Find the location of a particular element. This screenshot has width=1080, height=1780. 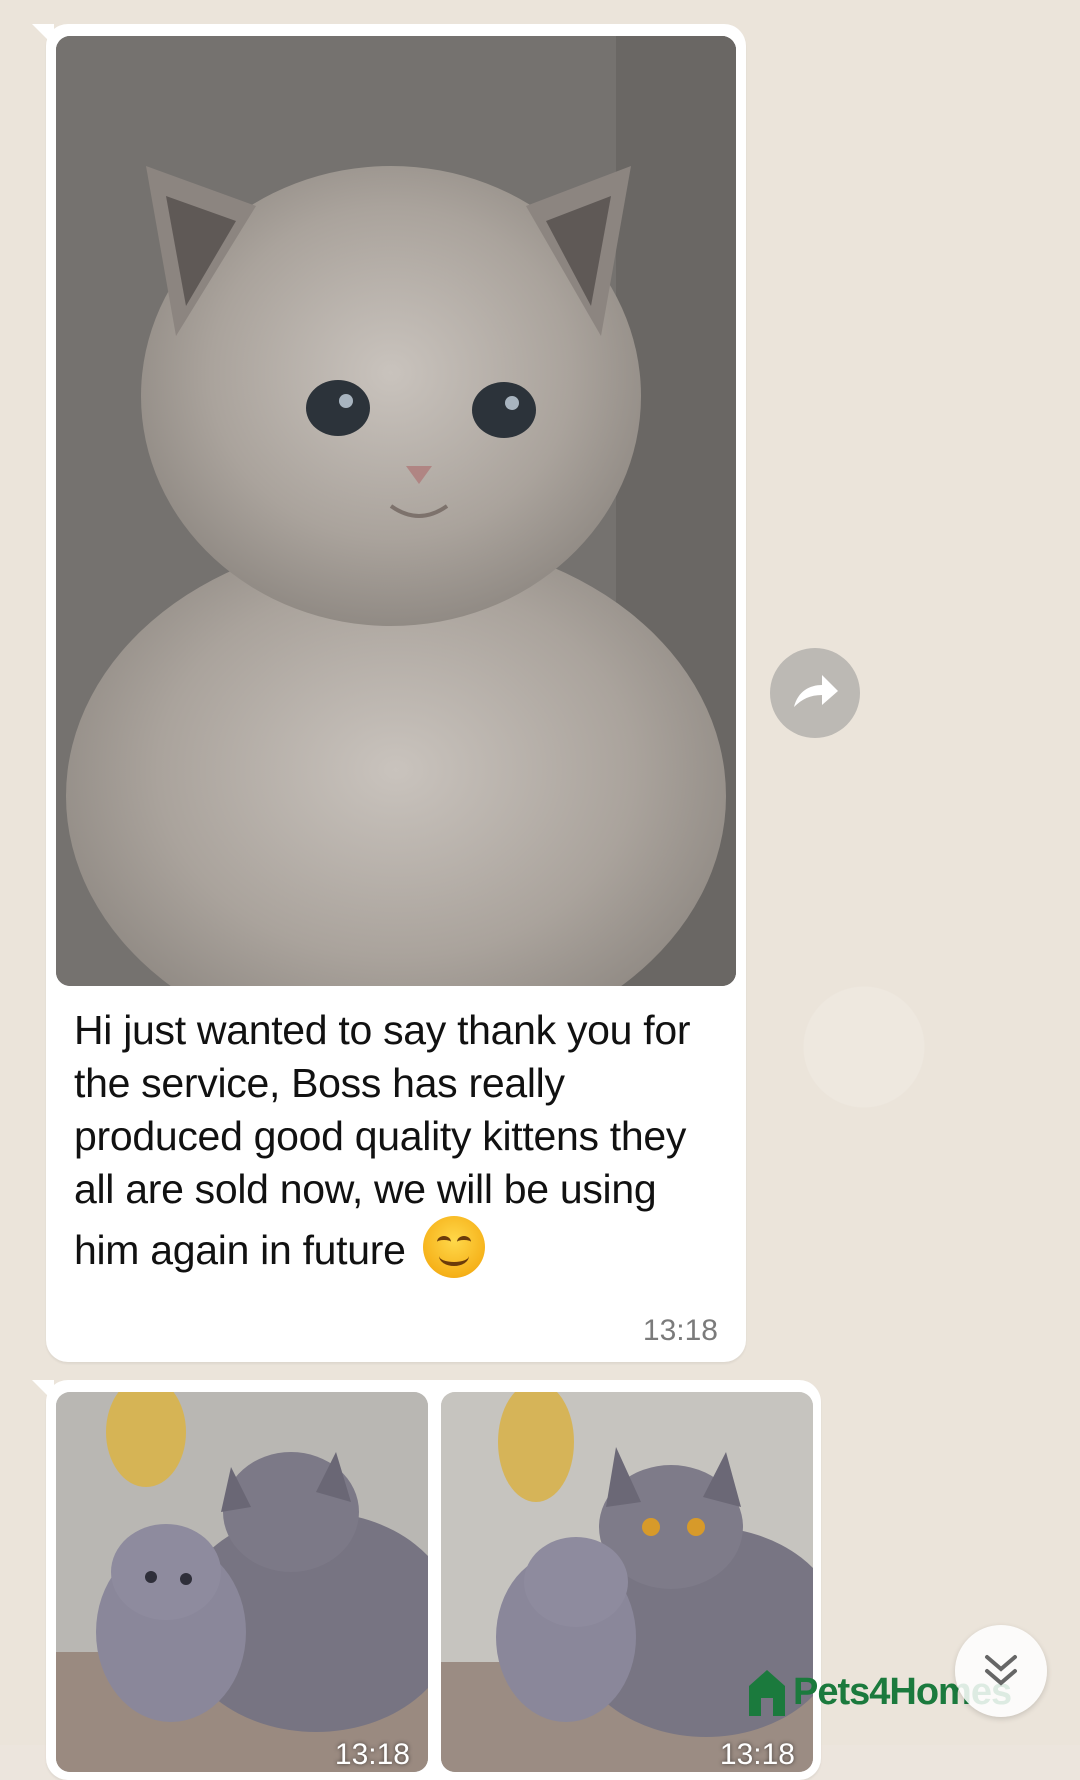

double-chevron-down-icon is located at coordinates (1001, 1670).